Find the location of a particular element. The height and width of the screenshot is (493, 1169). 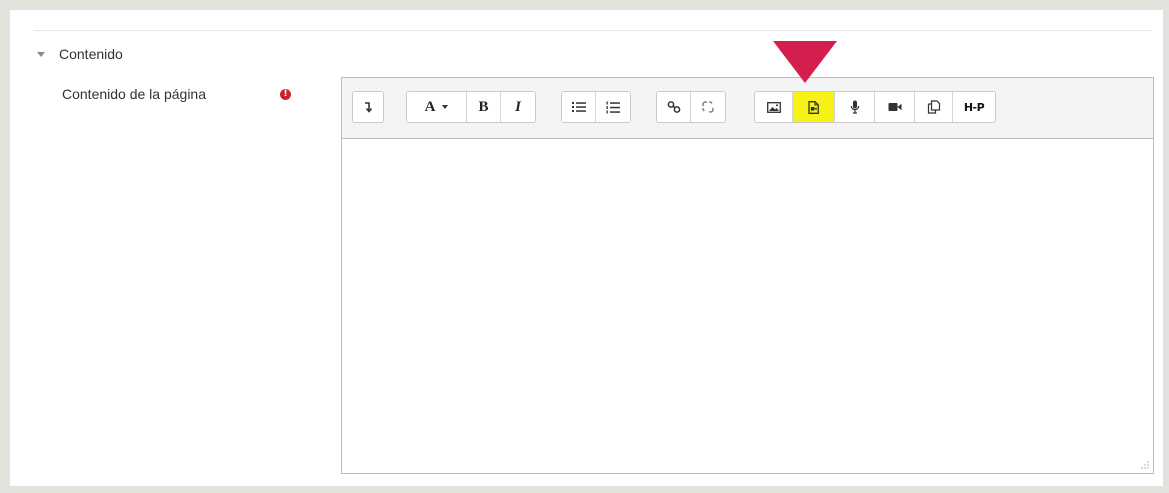

toolbar-group-collapse is located at coordinates (368, 107).